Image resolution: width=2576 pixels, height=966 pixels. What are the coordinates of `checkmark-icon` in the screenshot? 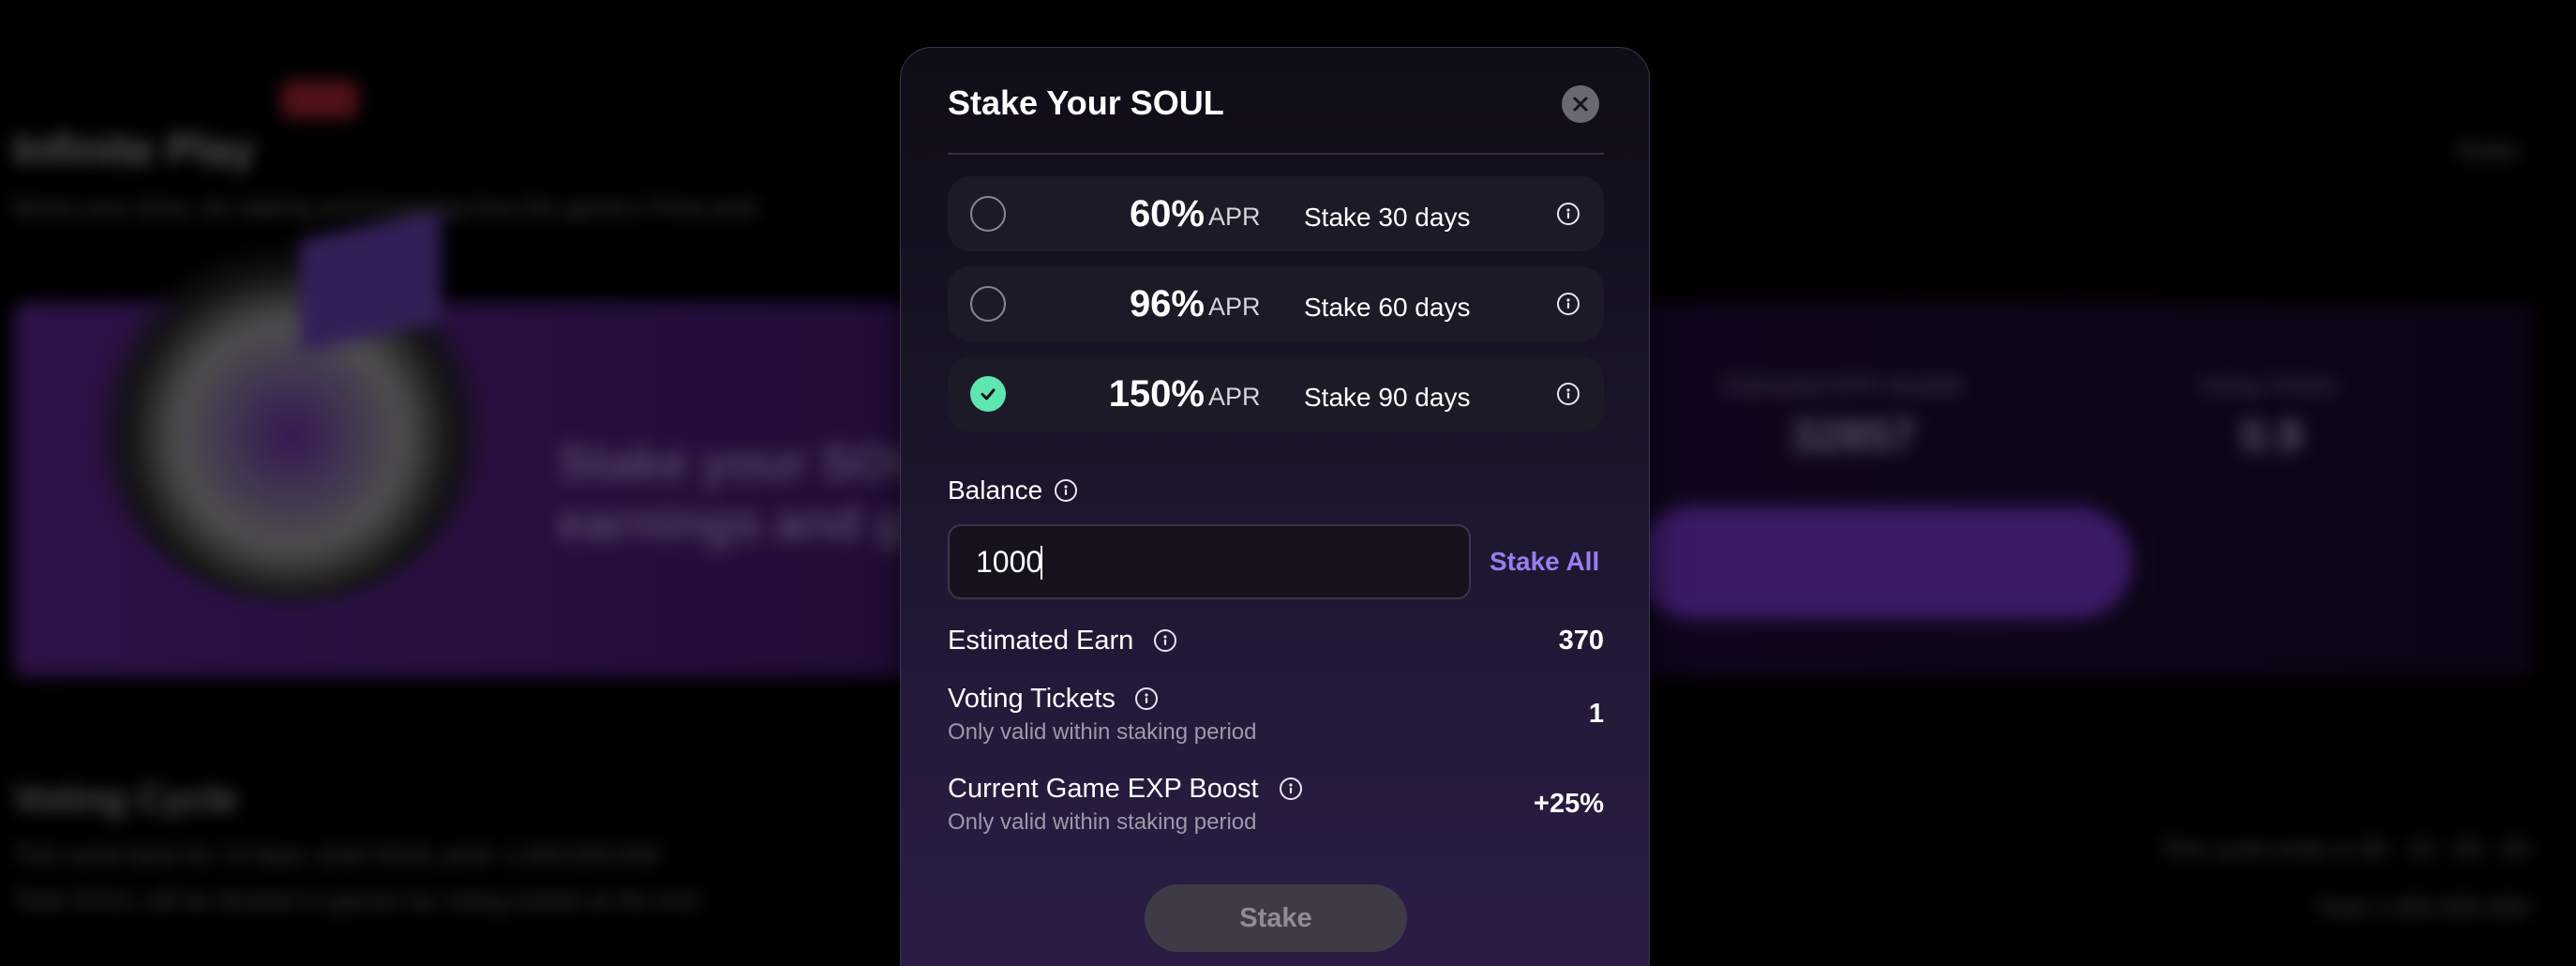 It's located at (988, 394).